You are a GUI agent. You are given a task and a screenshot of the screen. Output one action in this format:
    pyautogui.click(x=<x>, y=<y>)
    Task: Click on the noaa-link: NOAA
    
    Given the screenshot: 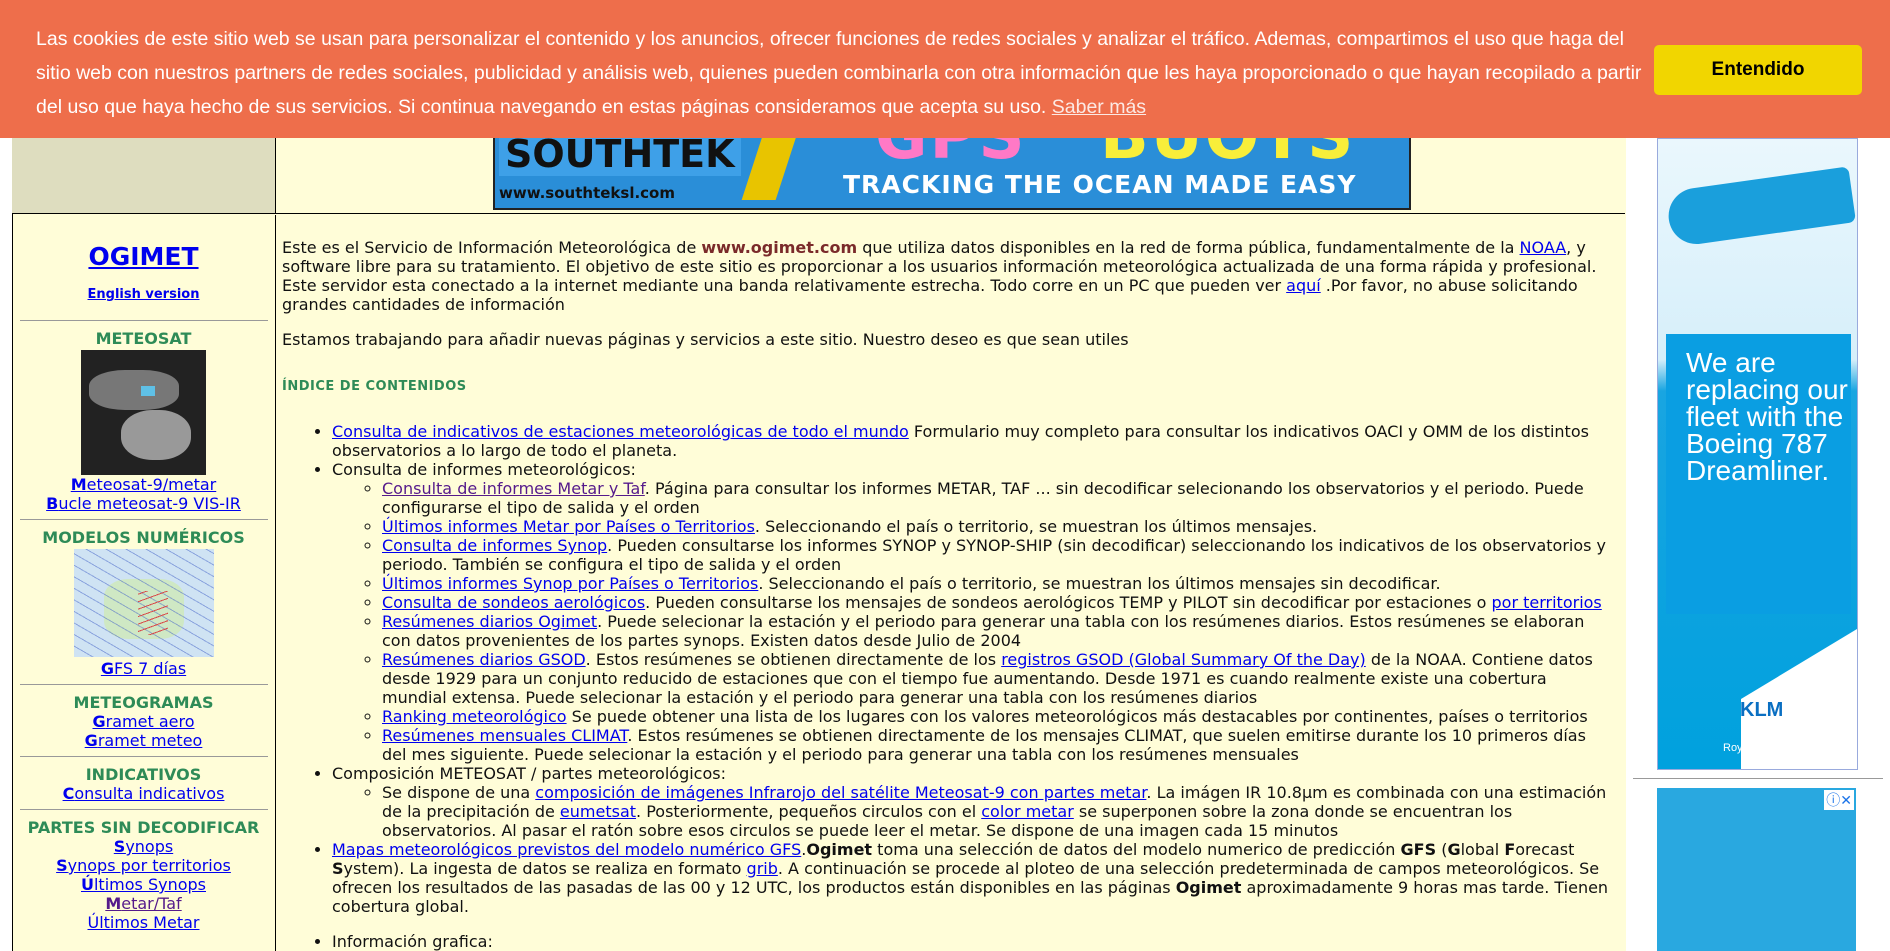 What is the action you would take?
    pyautogui.click(x=1543, y=247)
    